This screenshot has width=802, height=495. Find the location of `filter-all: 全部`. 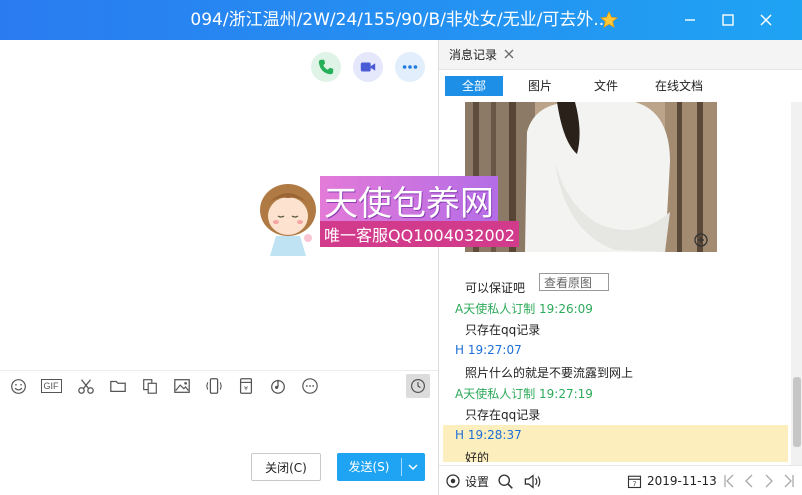

filter-all: 全部 is located at coordinates (474, 86).